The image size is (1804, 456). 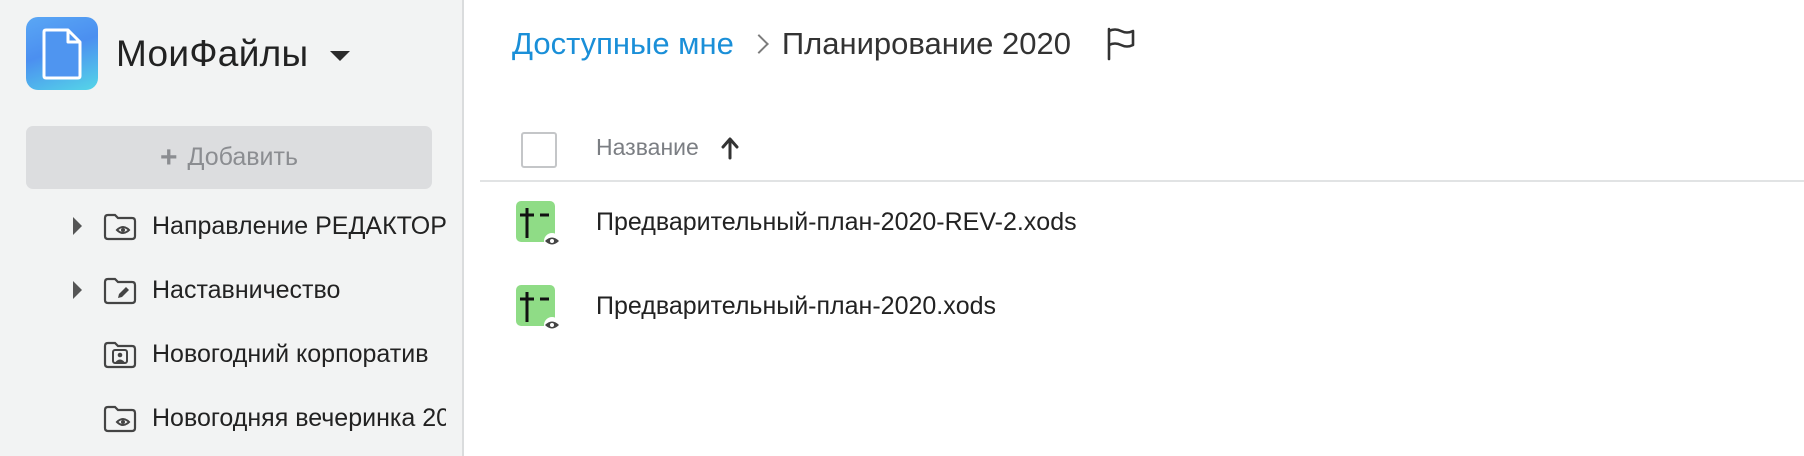 I want to click on app-logo, so click(x=62, y=53).